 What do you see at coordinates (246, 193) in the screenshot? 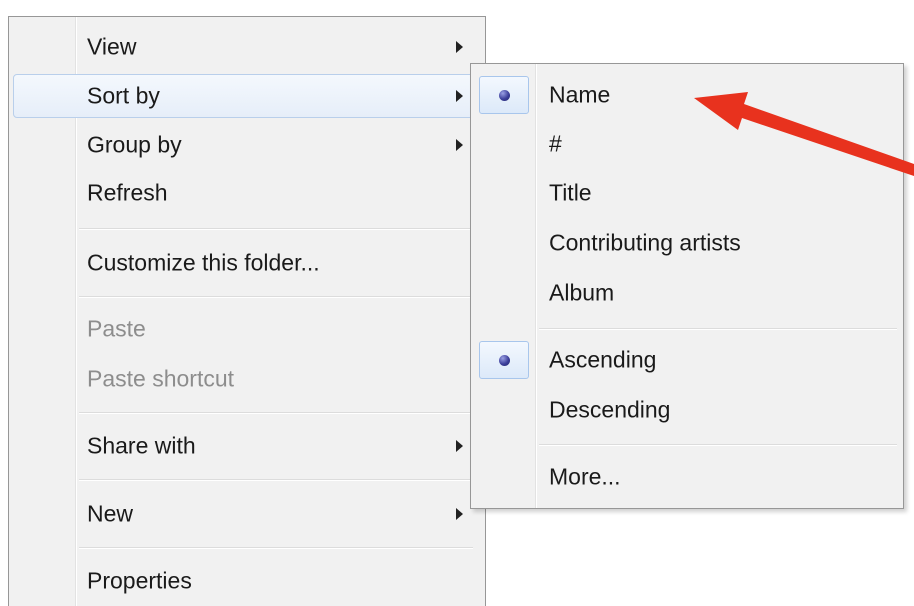
I see `menu-item-refresh: Refresh` at bounding box center [246, 193].